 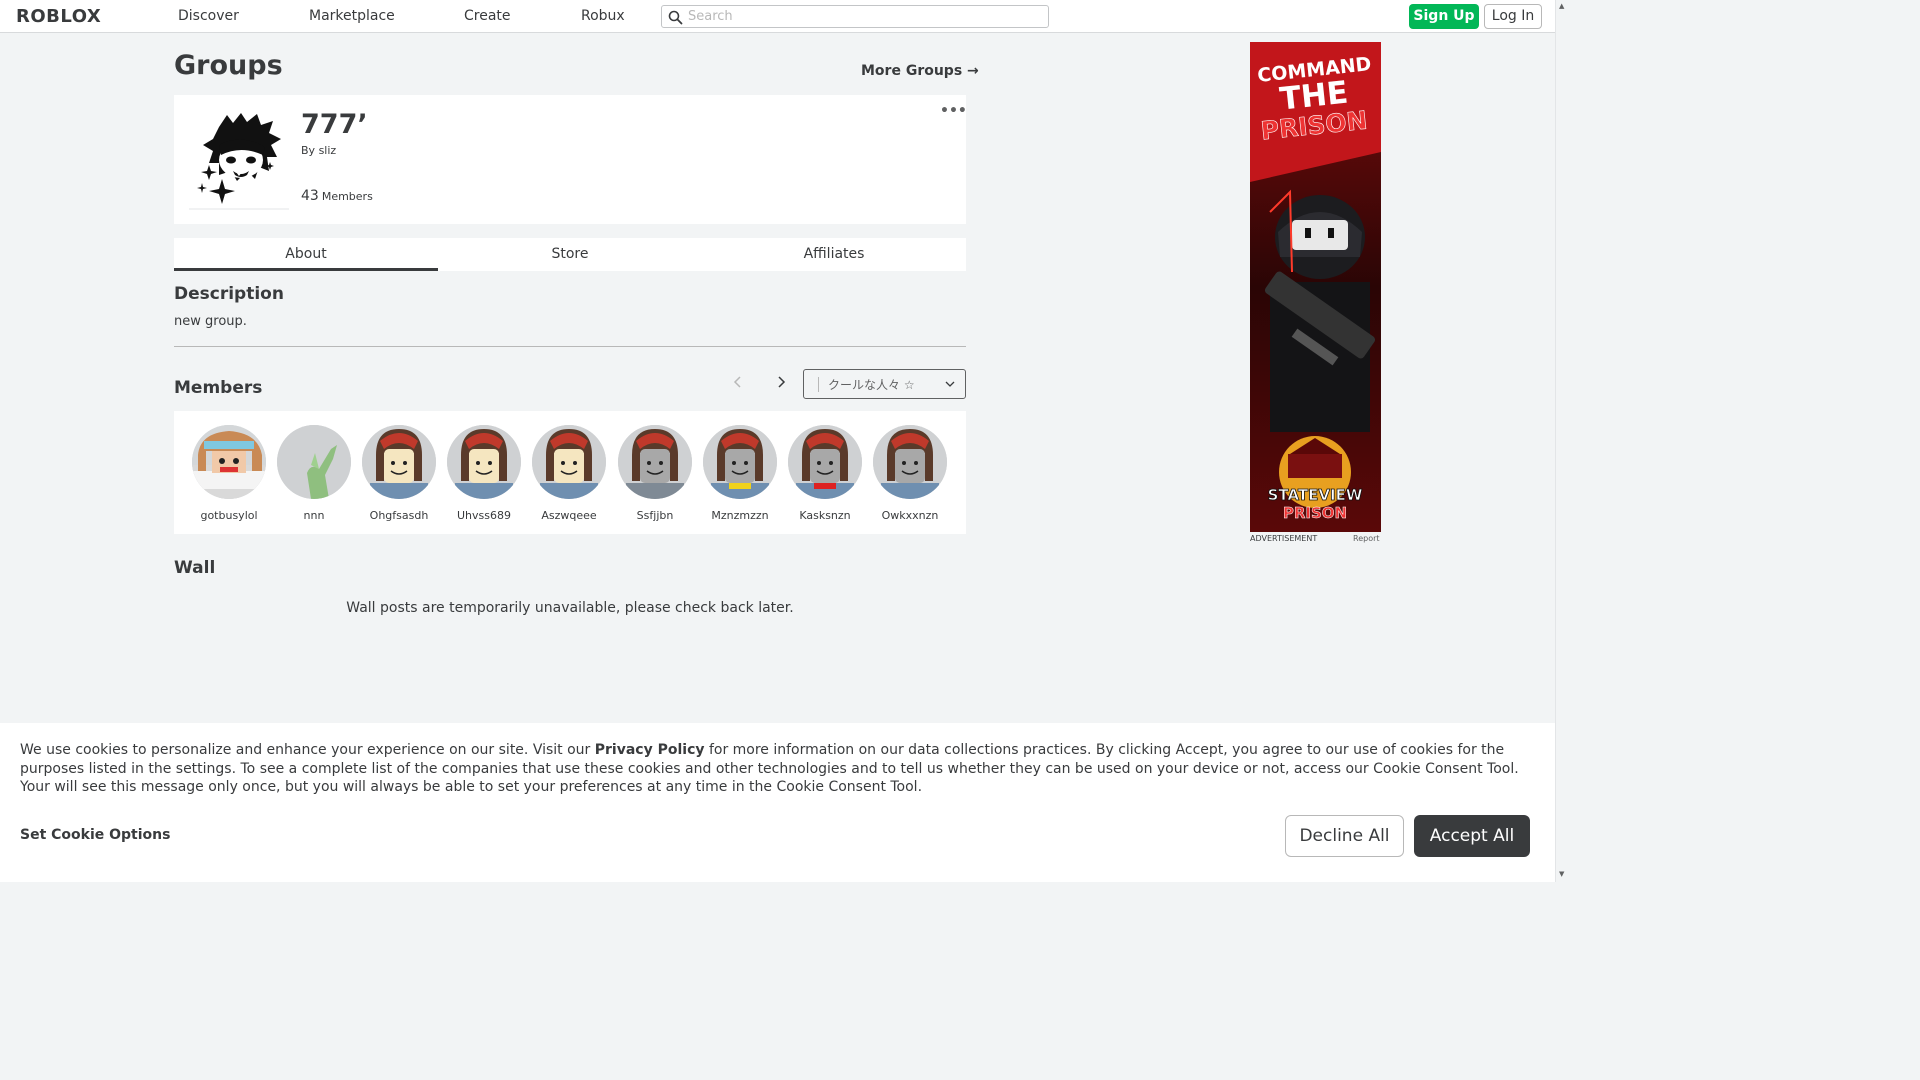 I want to click on scroll-down-arrow-icon: ▼, so click(x=1561, y=874).